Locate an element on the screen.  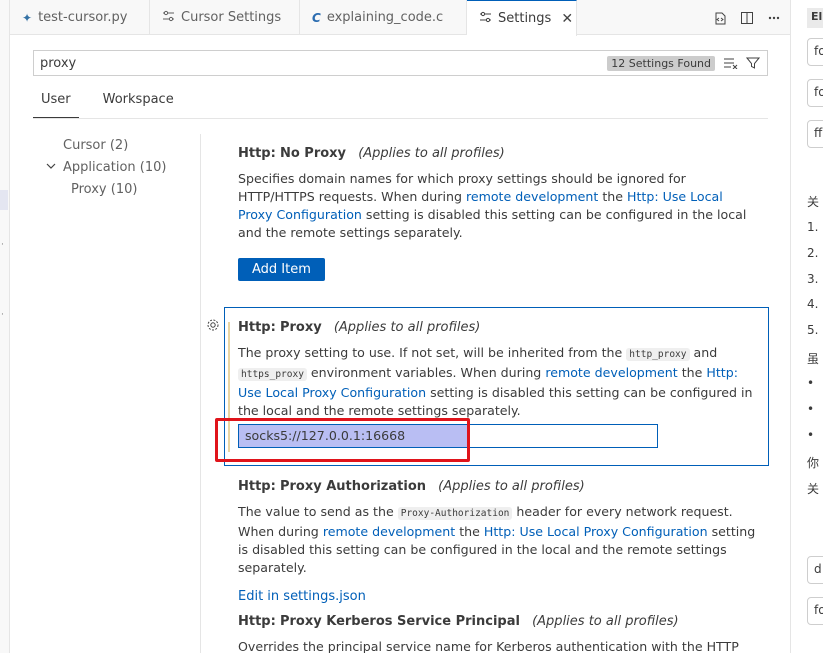
toc-item-application: Application (10) is located at coordinates (115, 167).